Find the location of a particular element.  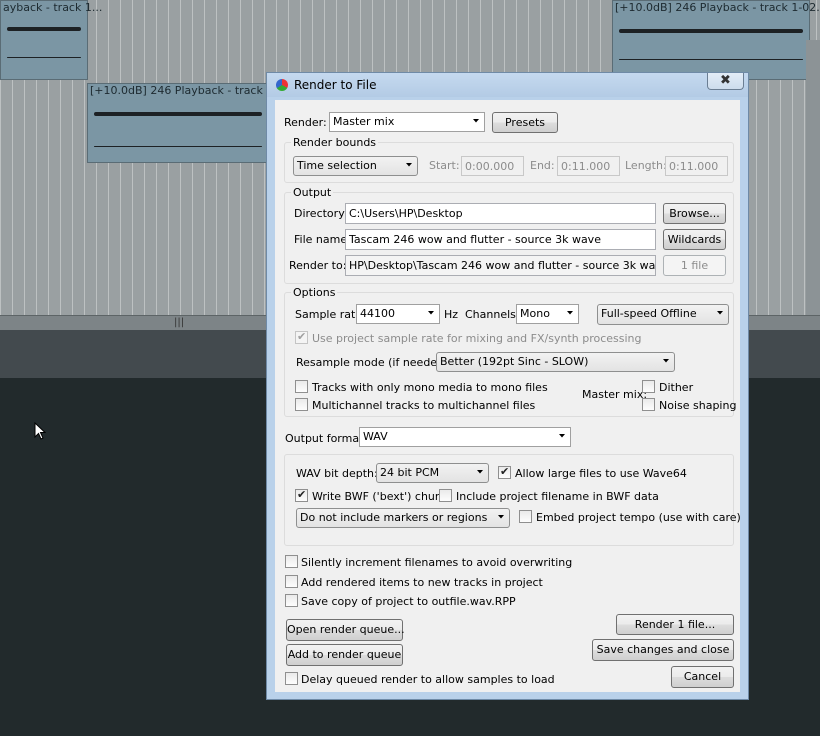

resample-label: Resample mode (if needed): is located at coordinates (374, 362).